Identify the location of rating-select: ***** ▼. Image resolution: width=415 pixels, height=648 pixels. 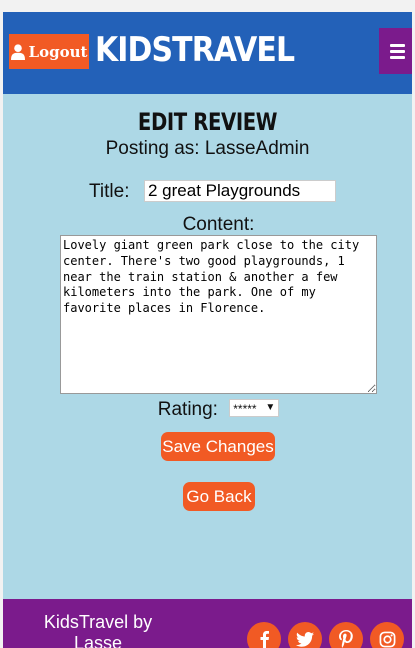
(254, 407).